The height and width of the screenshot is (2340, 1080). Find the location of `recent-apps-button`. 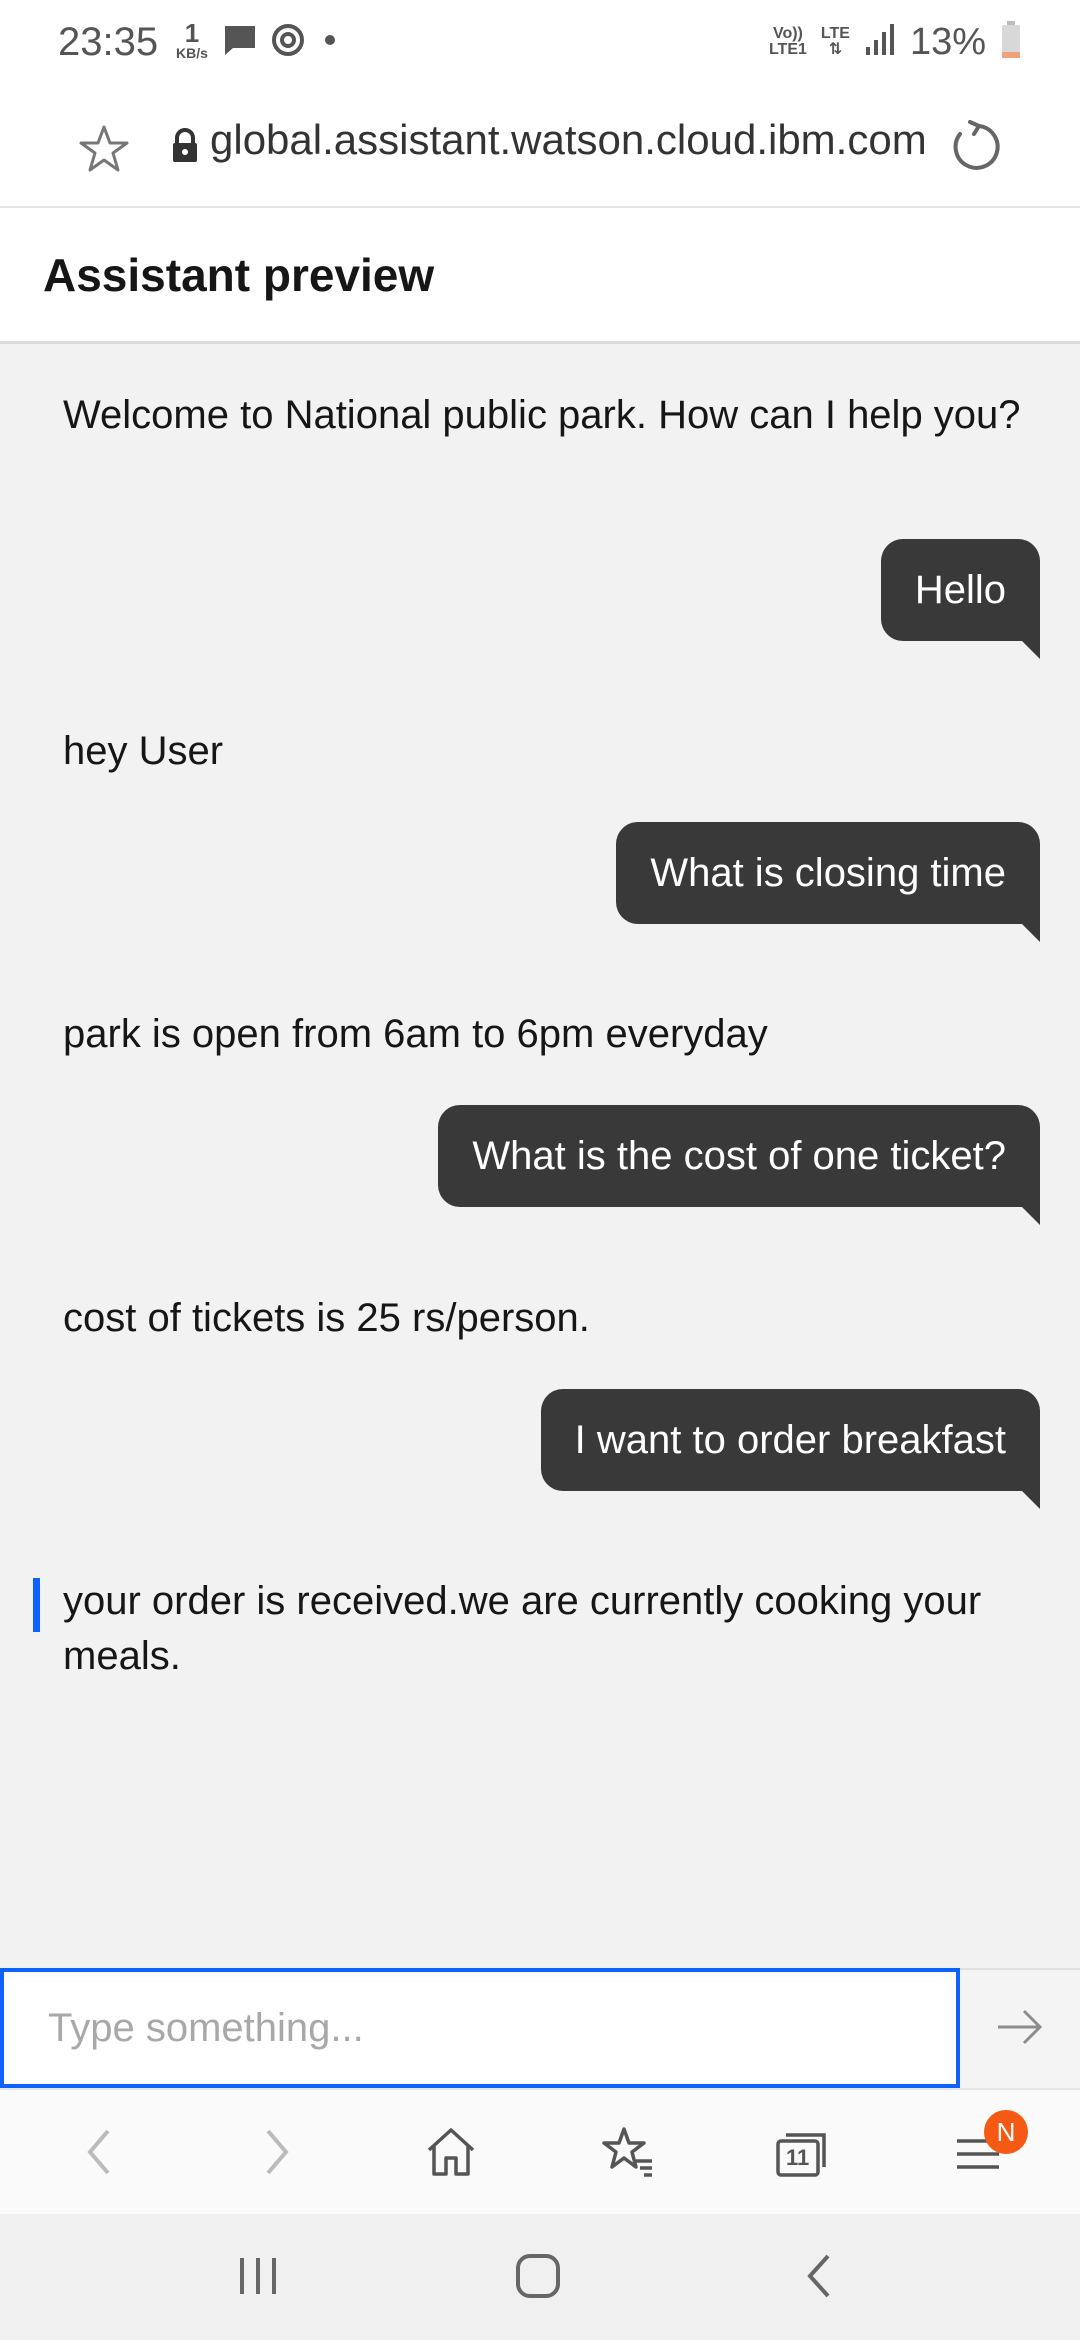

recent-apps-button is located at coordinates (258, 2278).